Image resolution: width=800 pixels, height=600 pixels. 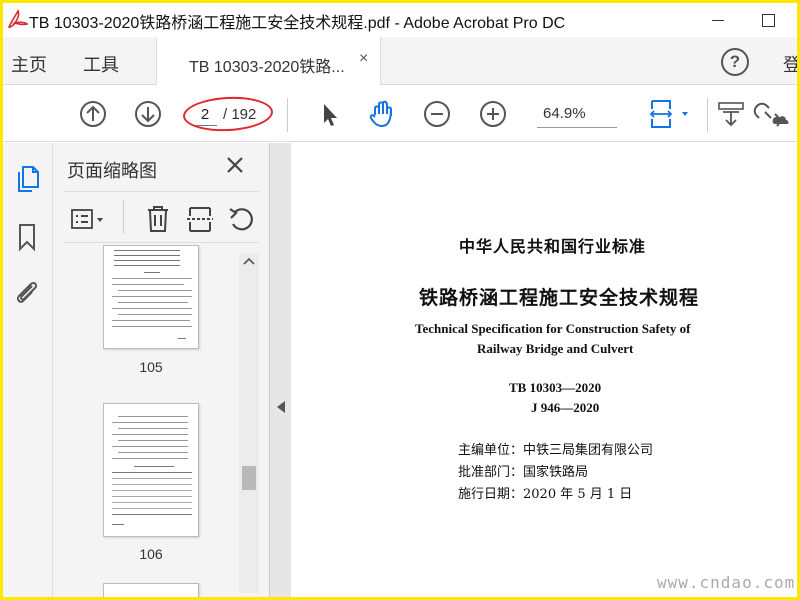 What do you see at coordinates (148, 114) in the screenshot?
I see `next-page-icon` at bounding box center [148, 114].